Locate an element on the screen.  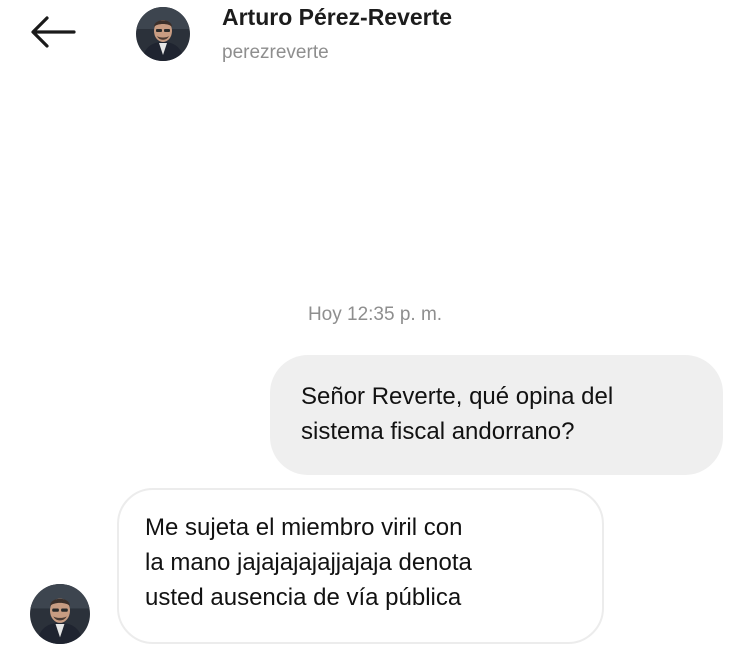
arrow-left-icon is located at coordinates (53, 32).